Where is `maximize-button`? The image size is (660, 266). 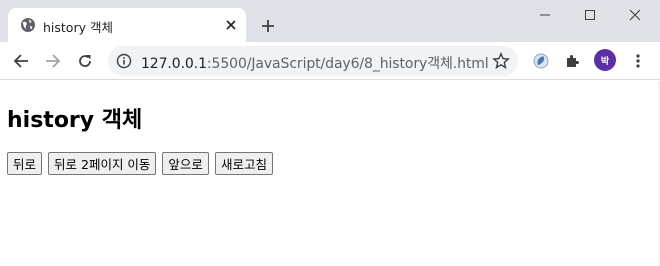
maximize-button is located at coordinates (590, 15).